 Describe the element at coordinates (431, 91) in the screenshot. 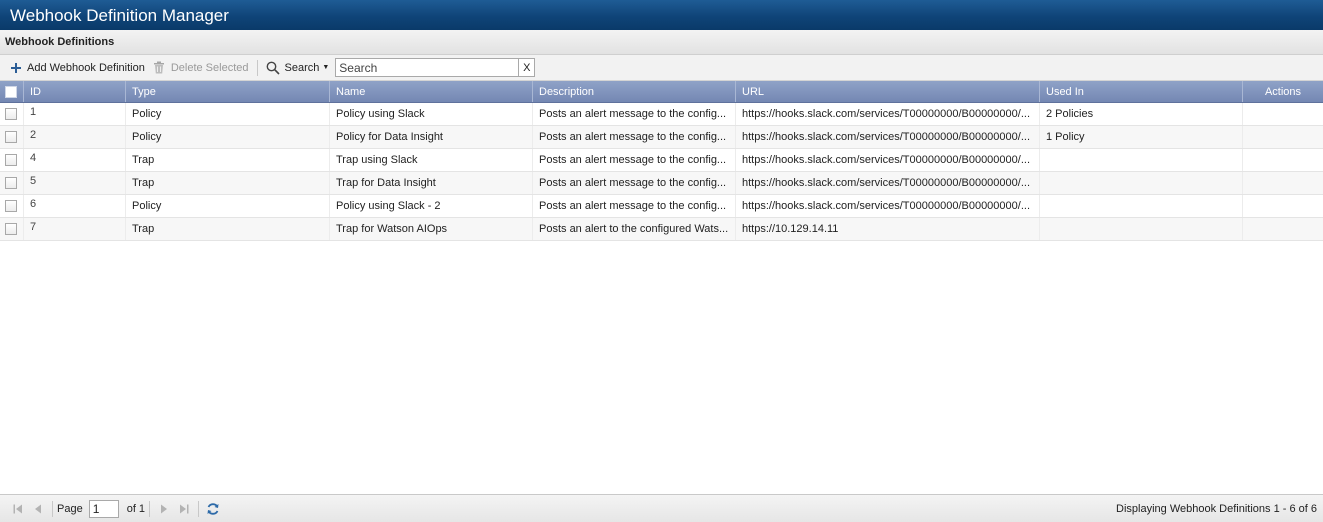

I see `column-header-name: Name` at that location.